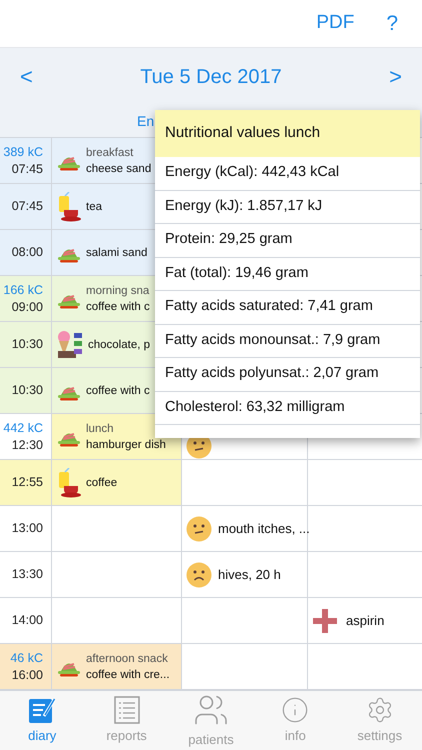 The height and width of the screenshot is (750, 422). Describe the element at coordinates (392, 24) in the screenshot. I see `help-button: ?` at that location.